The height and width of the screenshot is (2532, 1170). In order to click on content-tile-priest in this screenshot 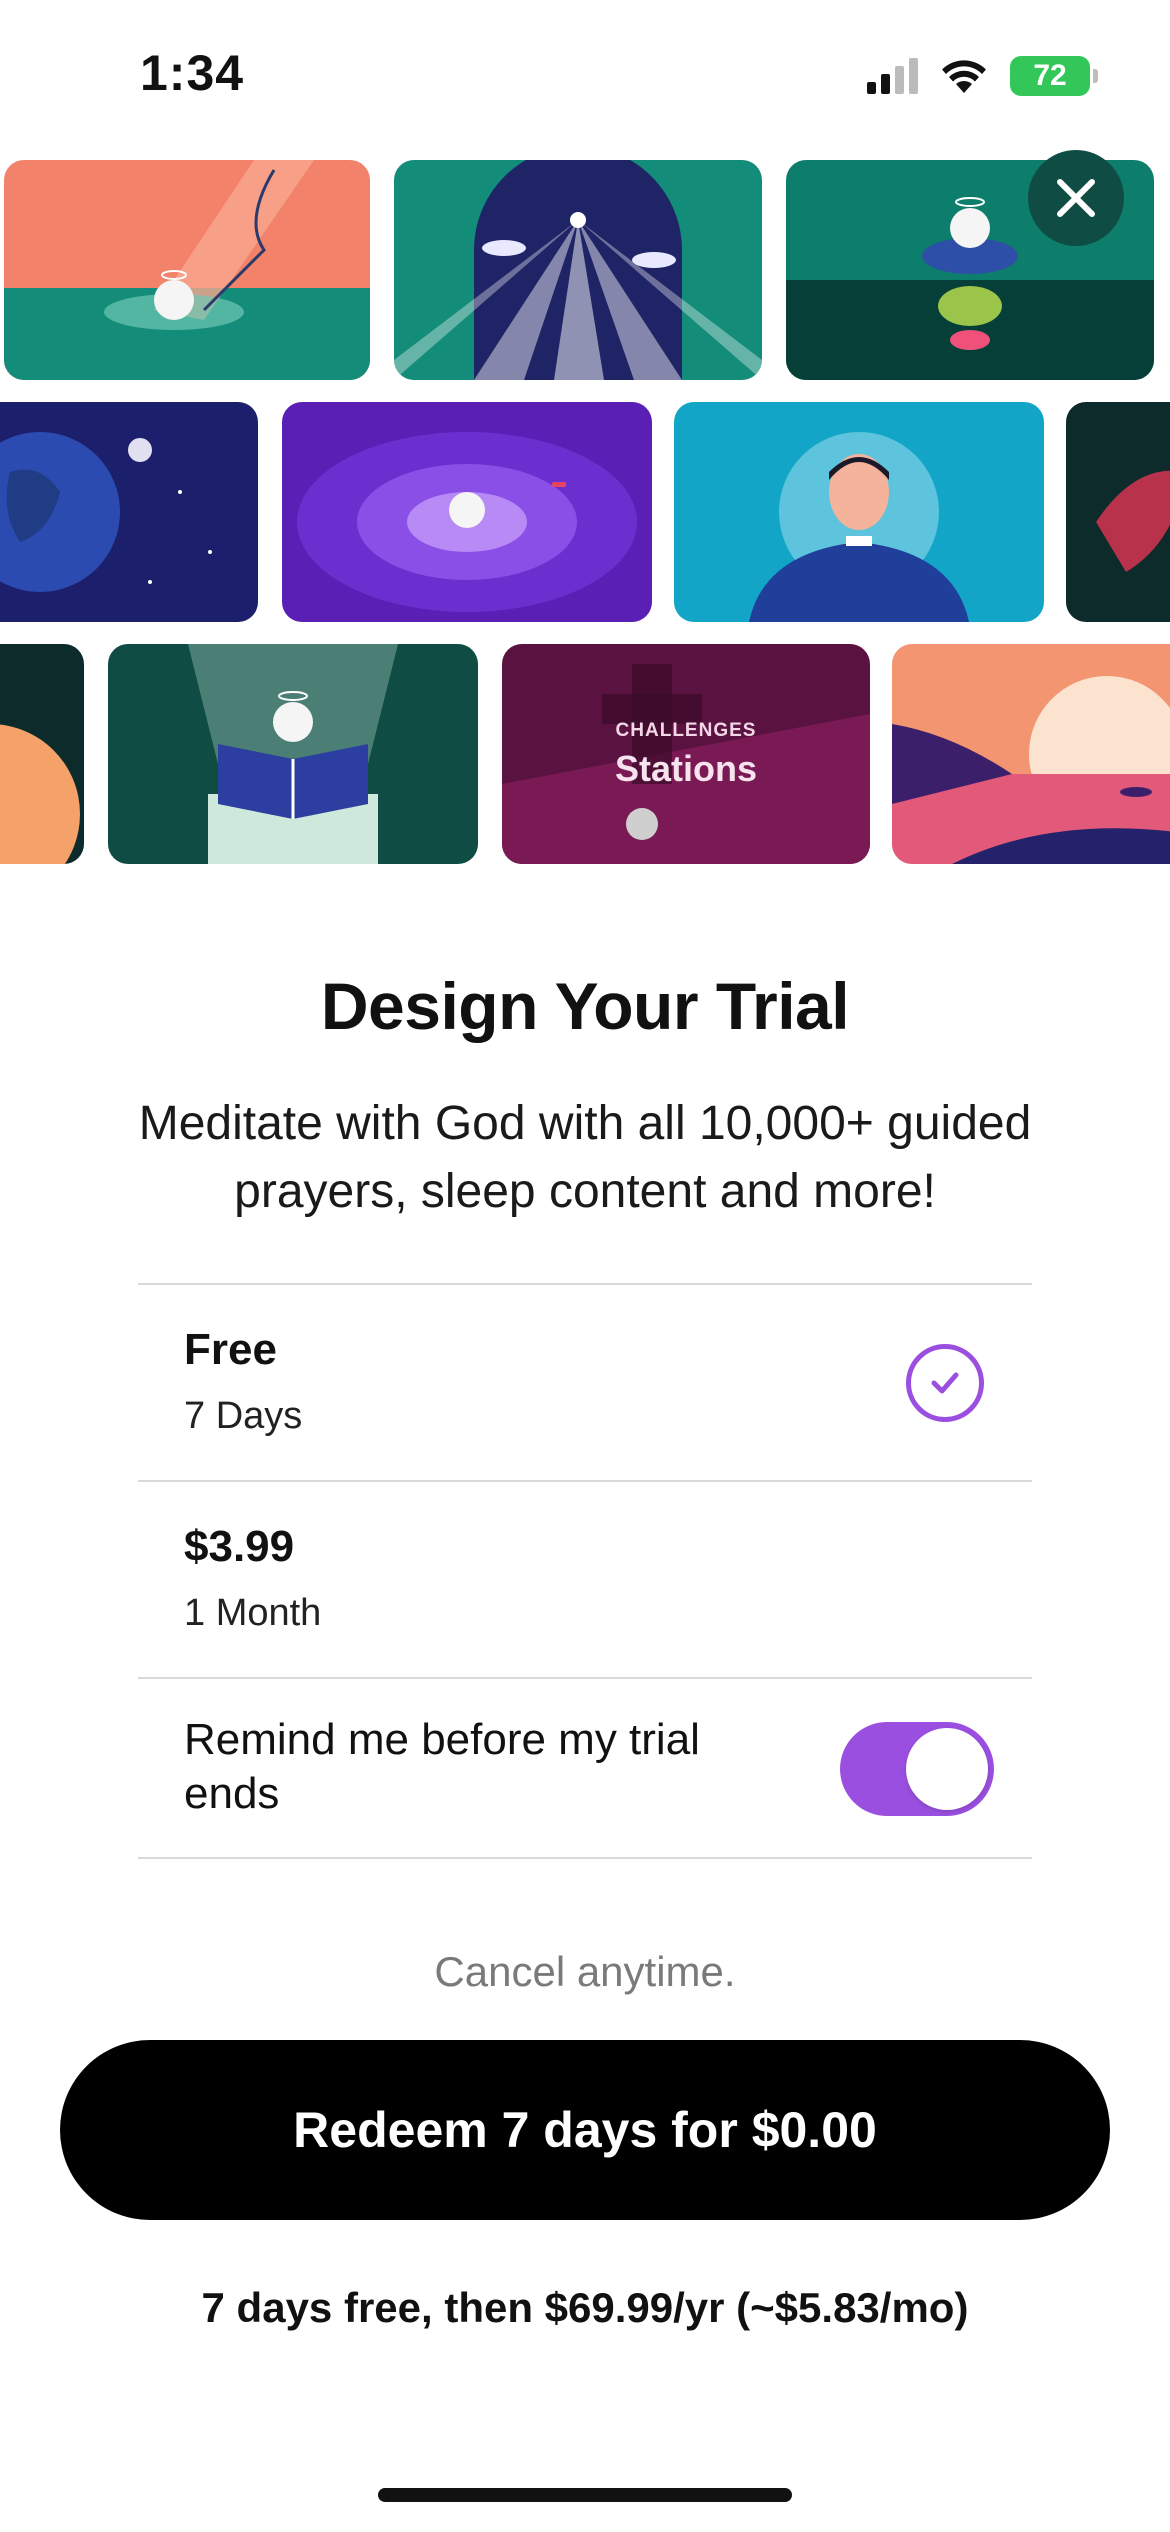, I will do `click(859, 512)`.